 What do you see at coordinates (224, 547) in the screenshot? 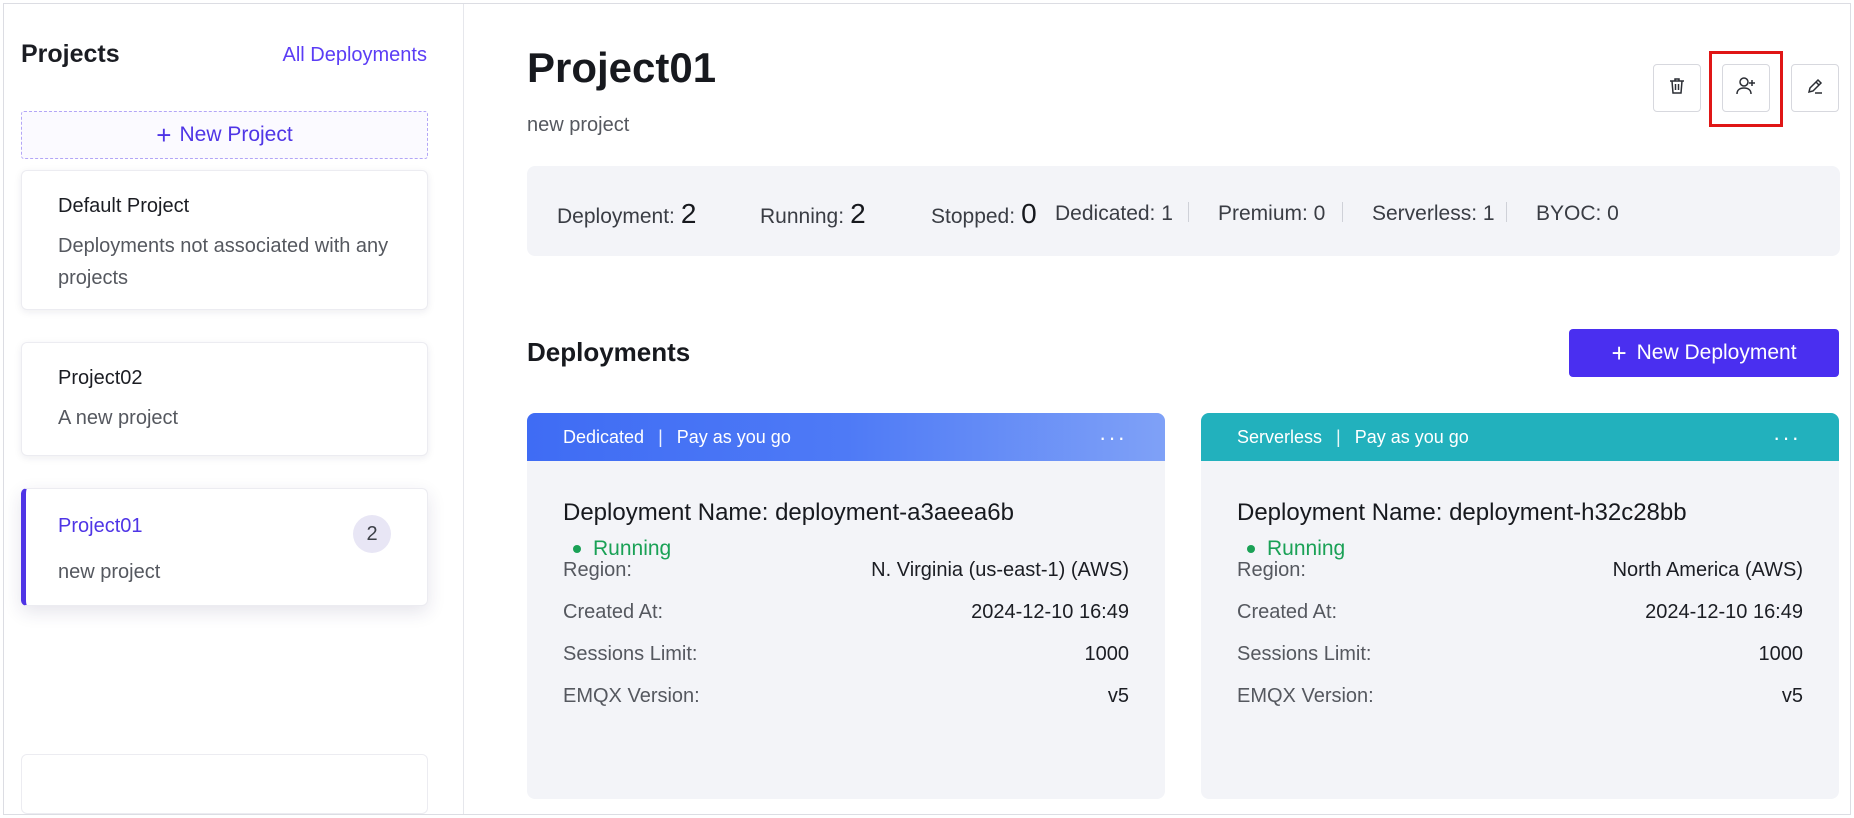
I see `project-card-project01: Project01 new project 2` at bounding box center [224, 547].